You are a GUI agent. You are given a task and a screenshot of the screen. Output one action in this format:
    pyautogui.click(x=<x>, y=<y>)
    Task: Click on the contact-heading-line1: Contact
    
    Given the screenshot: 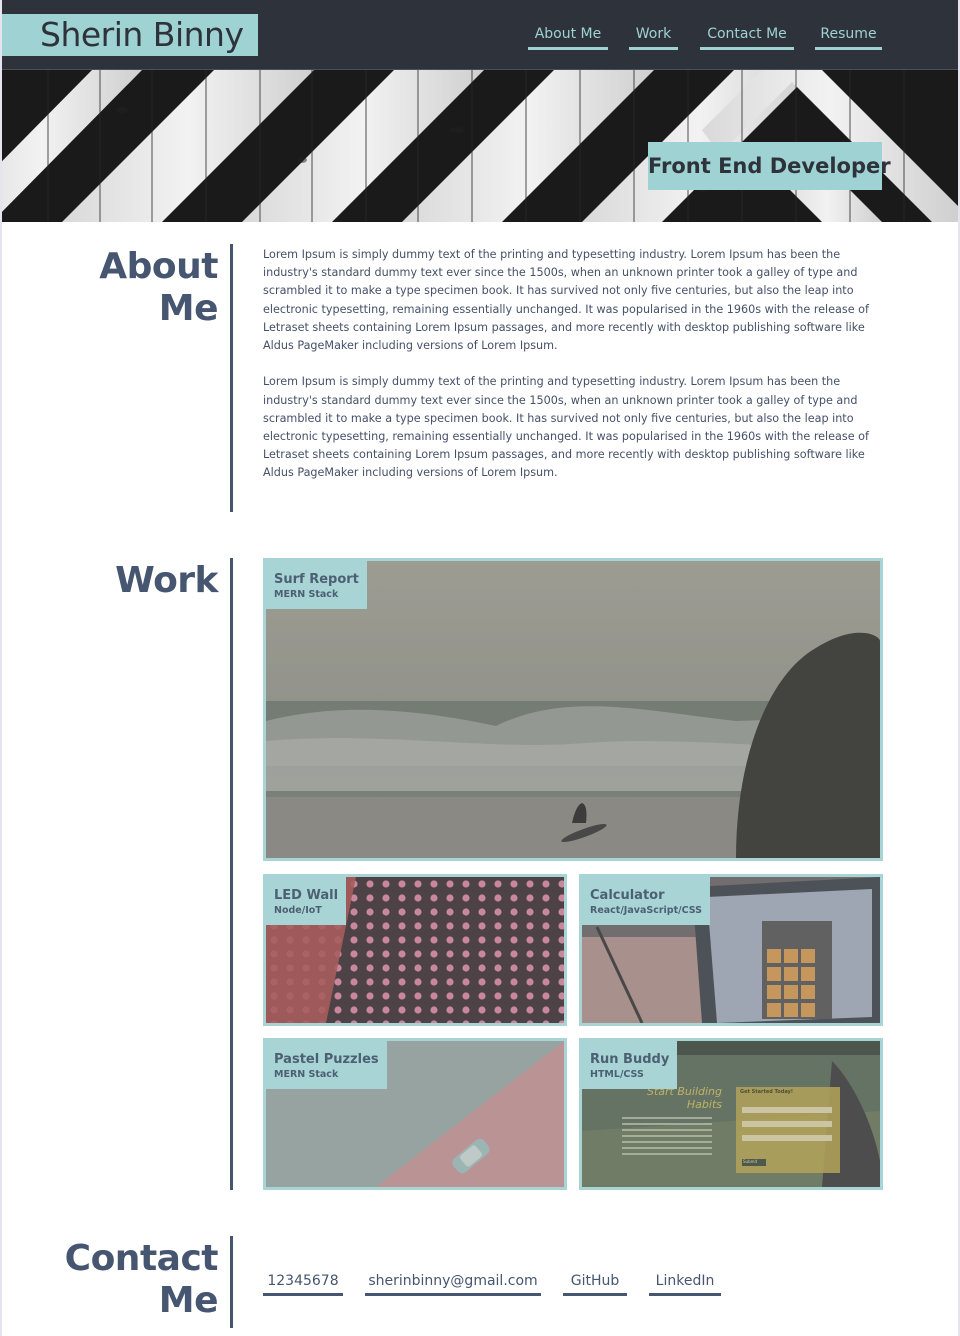 What is the action you would take?
    pyautogui.click(x=141, y=1258)
    